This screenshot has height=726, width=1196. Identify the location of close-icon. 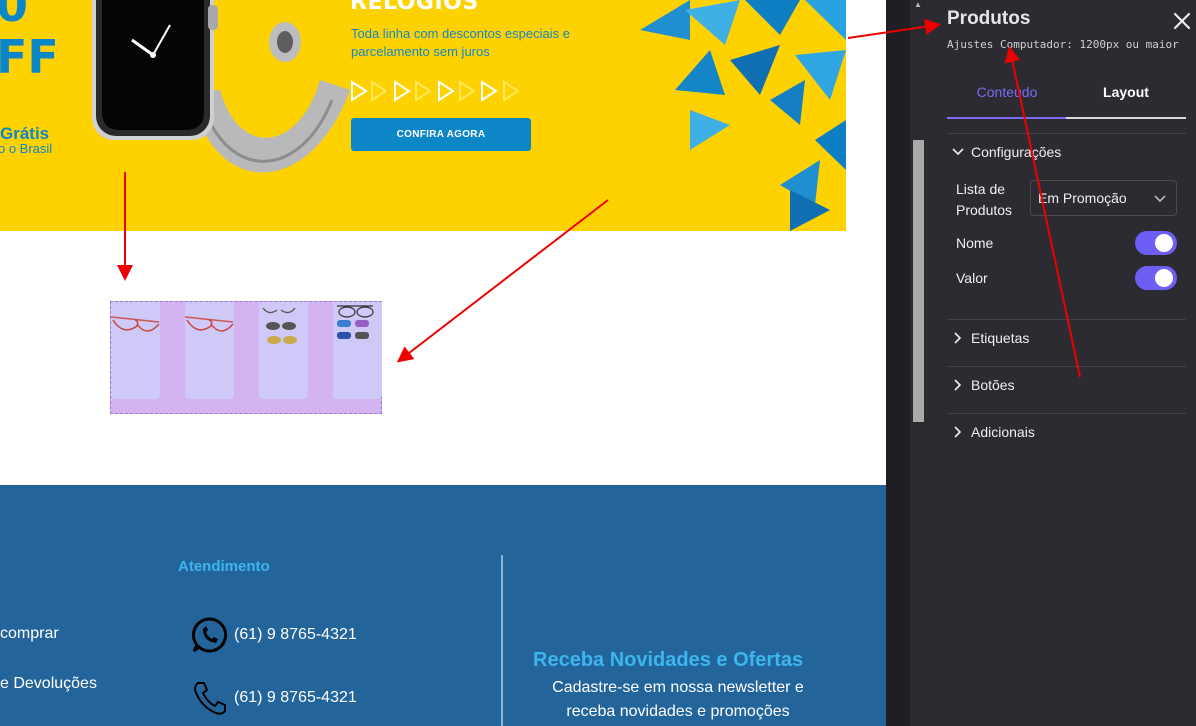
(1182, 21).